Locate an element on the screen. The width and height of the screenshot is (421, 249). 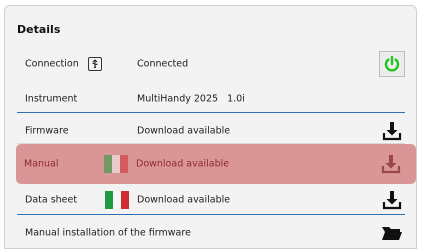
usb-icon is located at coordinates (95, 64).